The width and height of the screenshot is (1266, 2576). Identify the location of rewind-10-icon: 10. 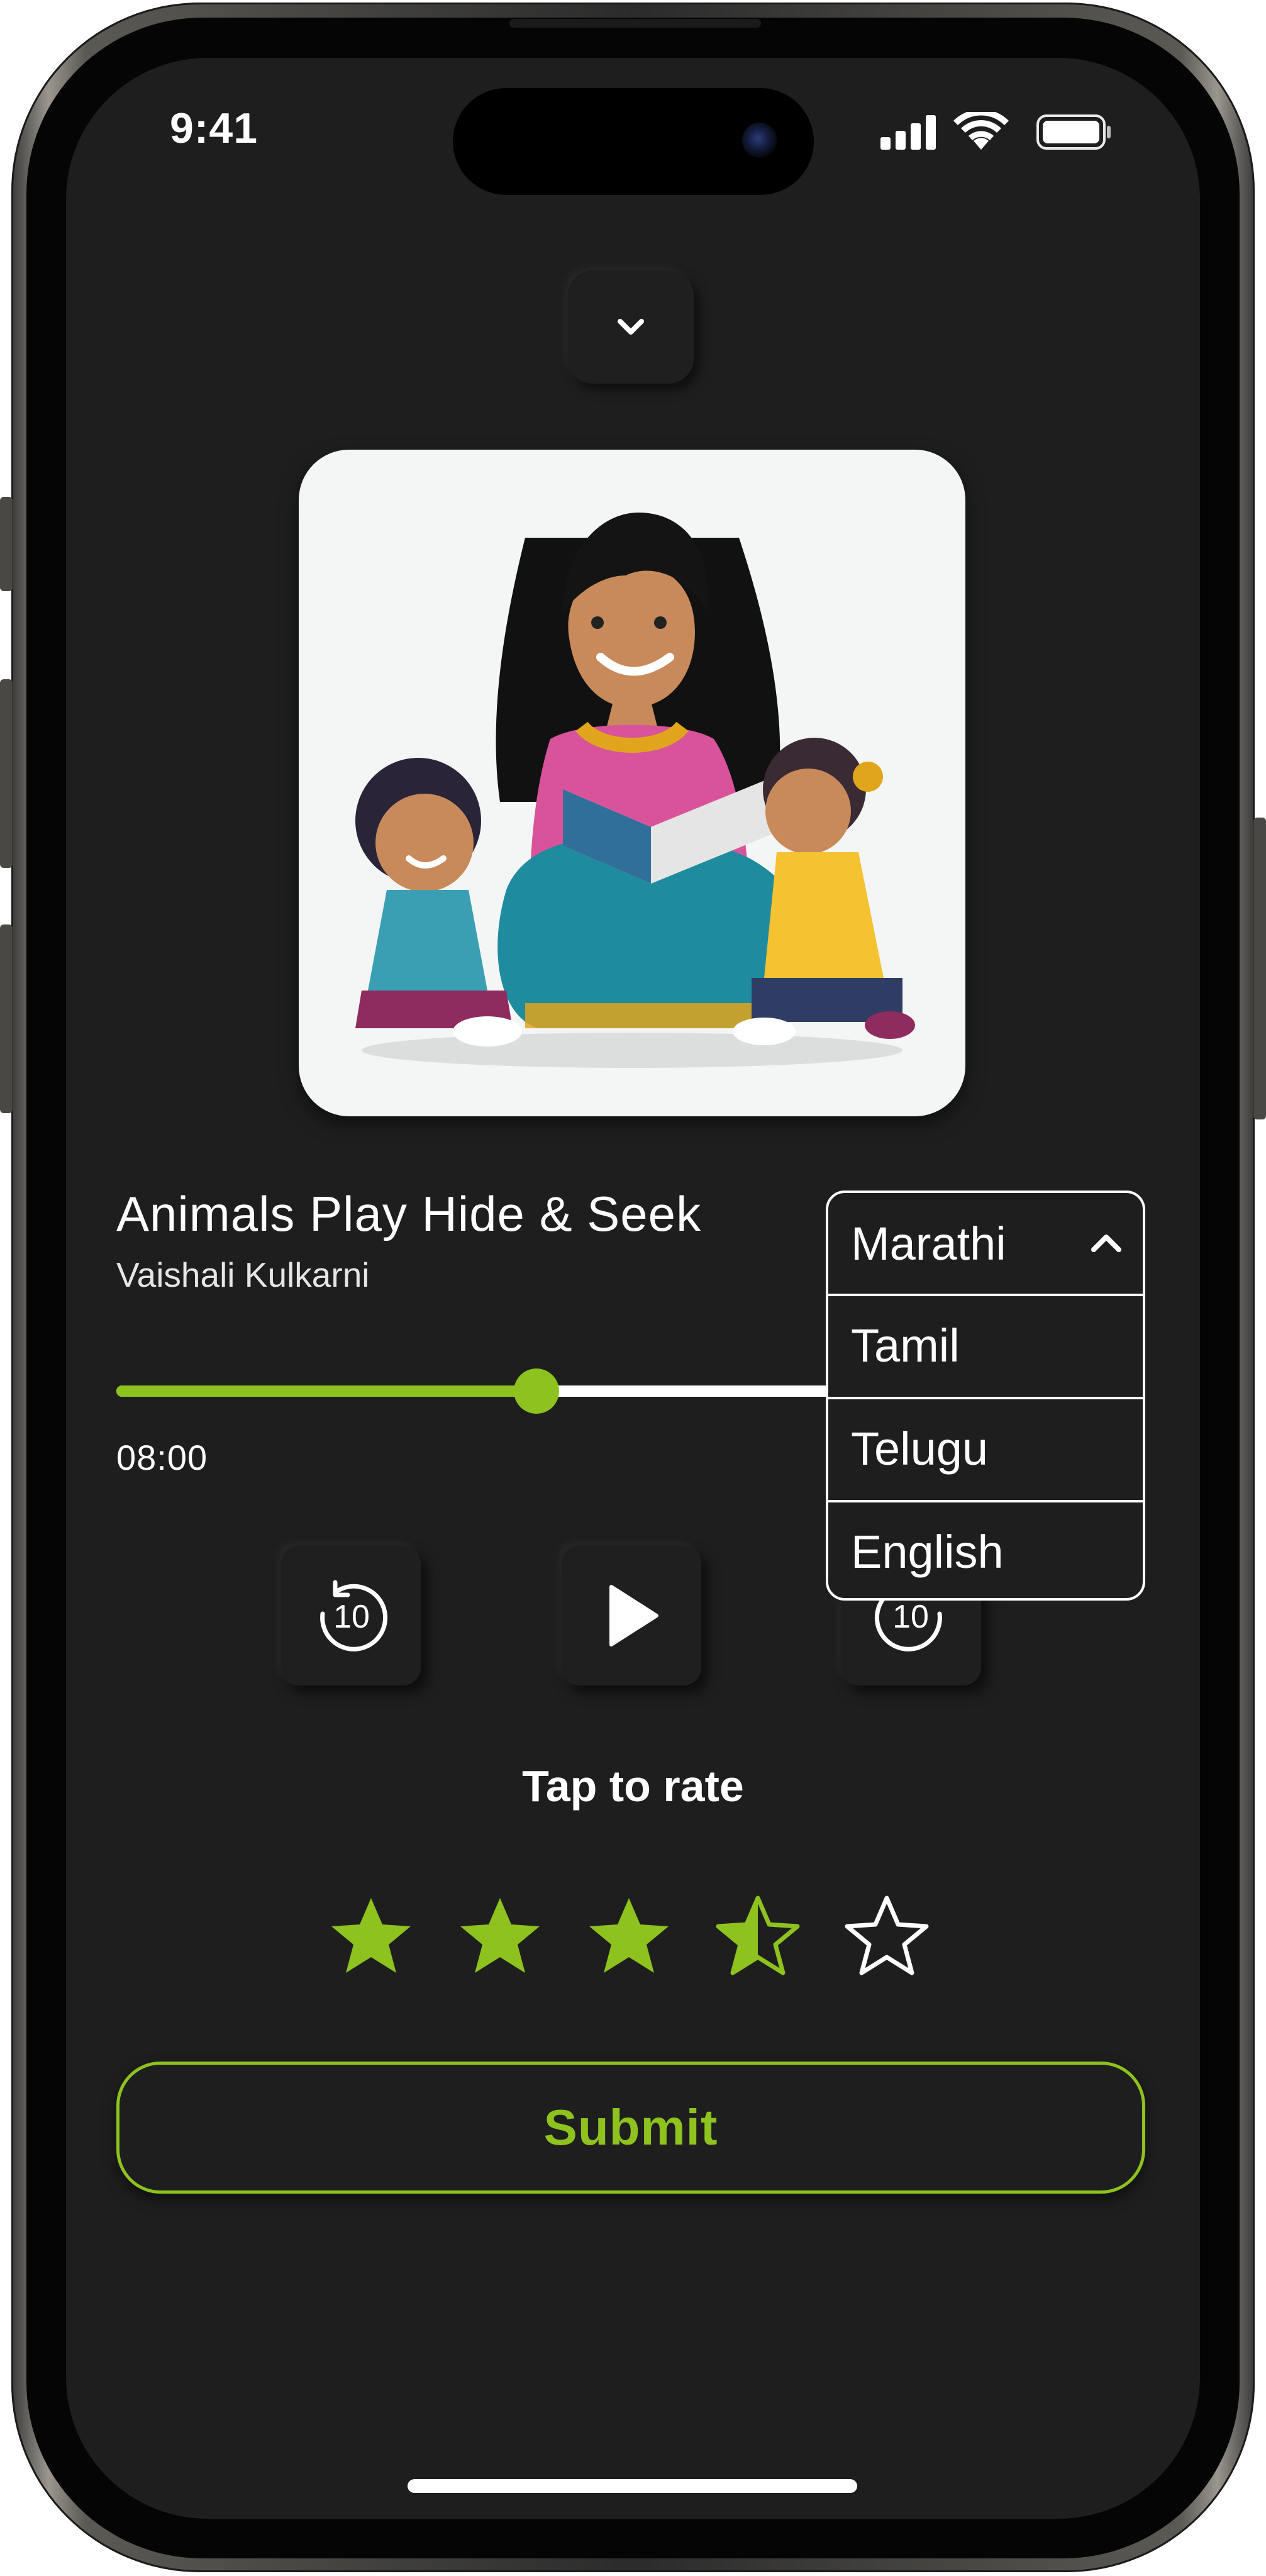
(354, 1616).